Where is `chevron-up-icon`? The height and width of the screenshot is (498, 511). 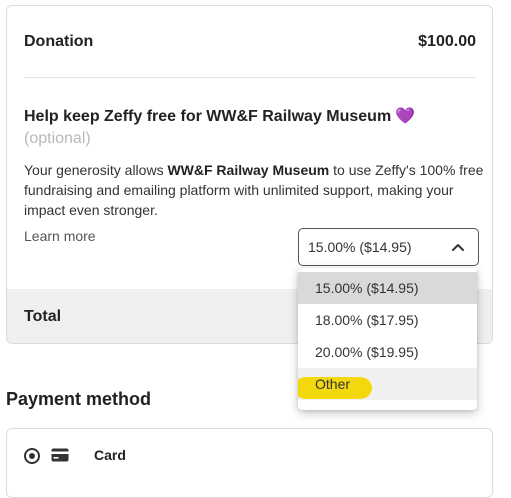 chevron-up-icon is located at coordinates (458, 247).